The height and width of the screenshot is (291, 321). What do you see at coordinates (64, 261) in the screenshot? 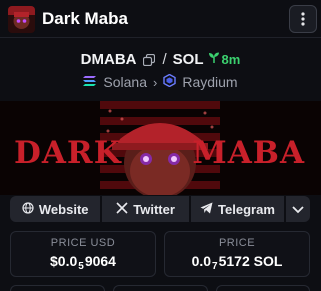
I see `price-usd-prefix: $0.0` at bounding box center [64, 261].